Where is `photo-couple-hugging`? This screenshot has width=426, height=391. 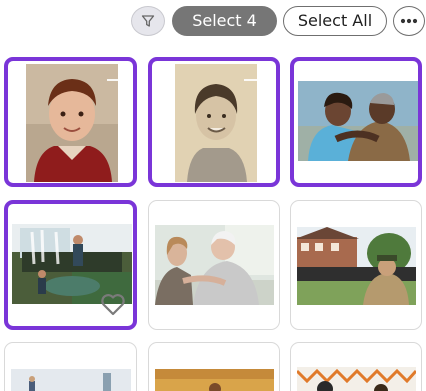 photo-couple-hugging is located at coordinates (358, 121).